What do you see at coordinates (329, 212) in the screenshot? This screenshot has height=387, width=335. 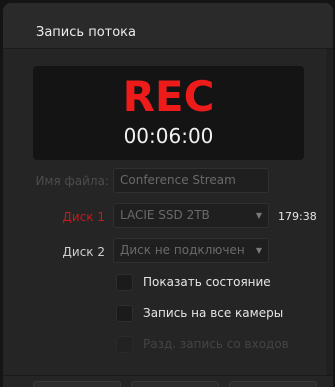 I see `scrollbar-track` at bounding box center [329, 212].